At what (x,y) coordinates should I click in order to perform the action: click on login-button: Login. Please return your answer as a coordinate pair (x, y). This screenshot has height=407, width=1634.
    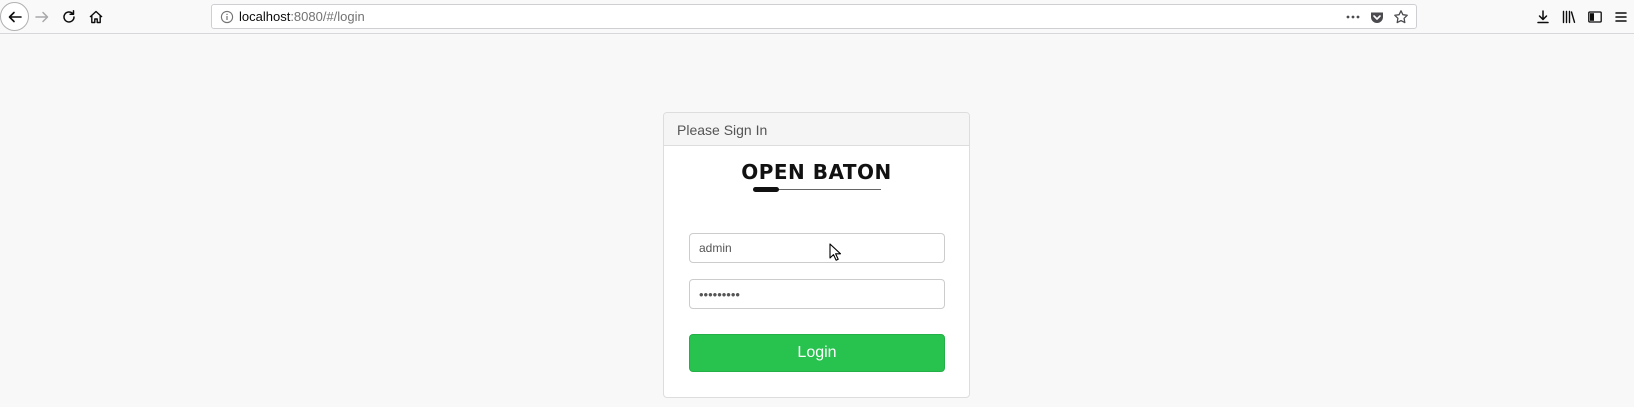
    Looking at the image, I should click on (817, 353).